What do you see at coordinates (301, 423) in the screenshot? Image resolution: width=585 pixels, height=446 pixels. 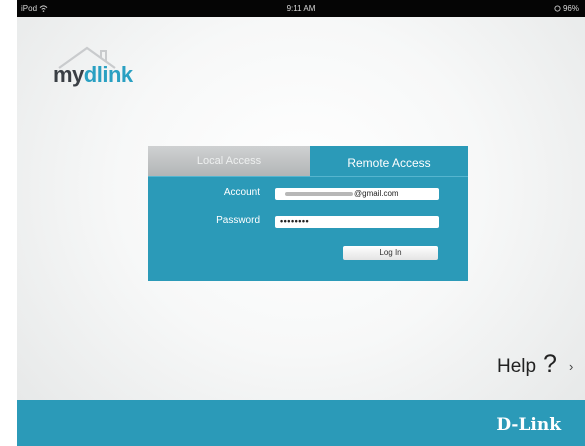 I see `footer-bar: D-Link` at bounding box center [301, 423].